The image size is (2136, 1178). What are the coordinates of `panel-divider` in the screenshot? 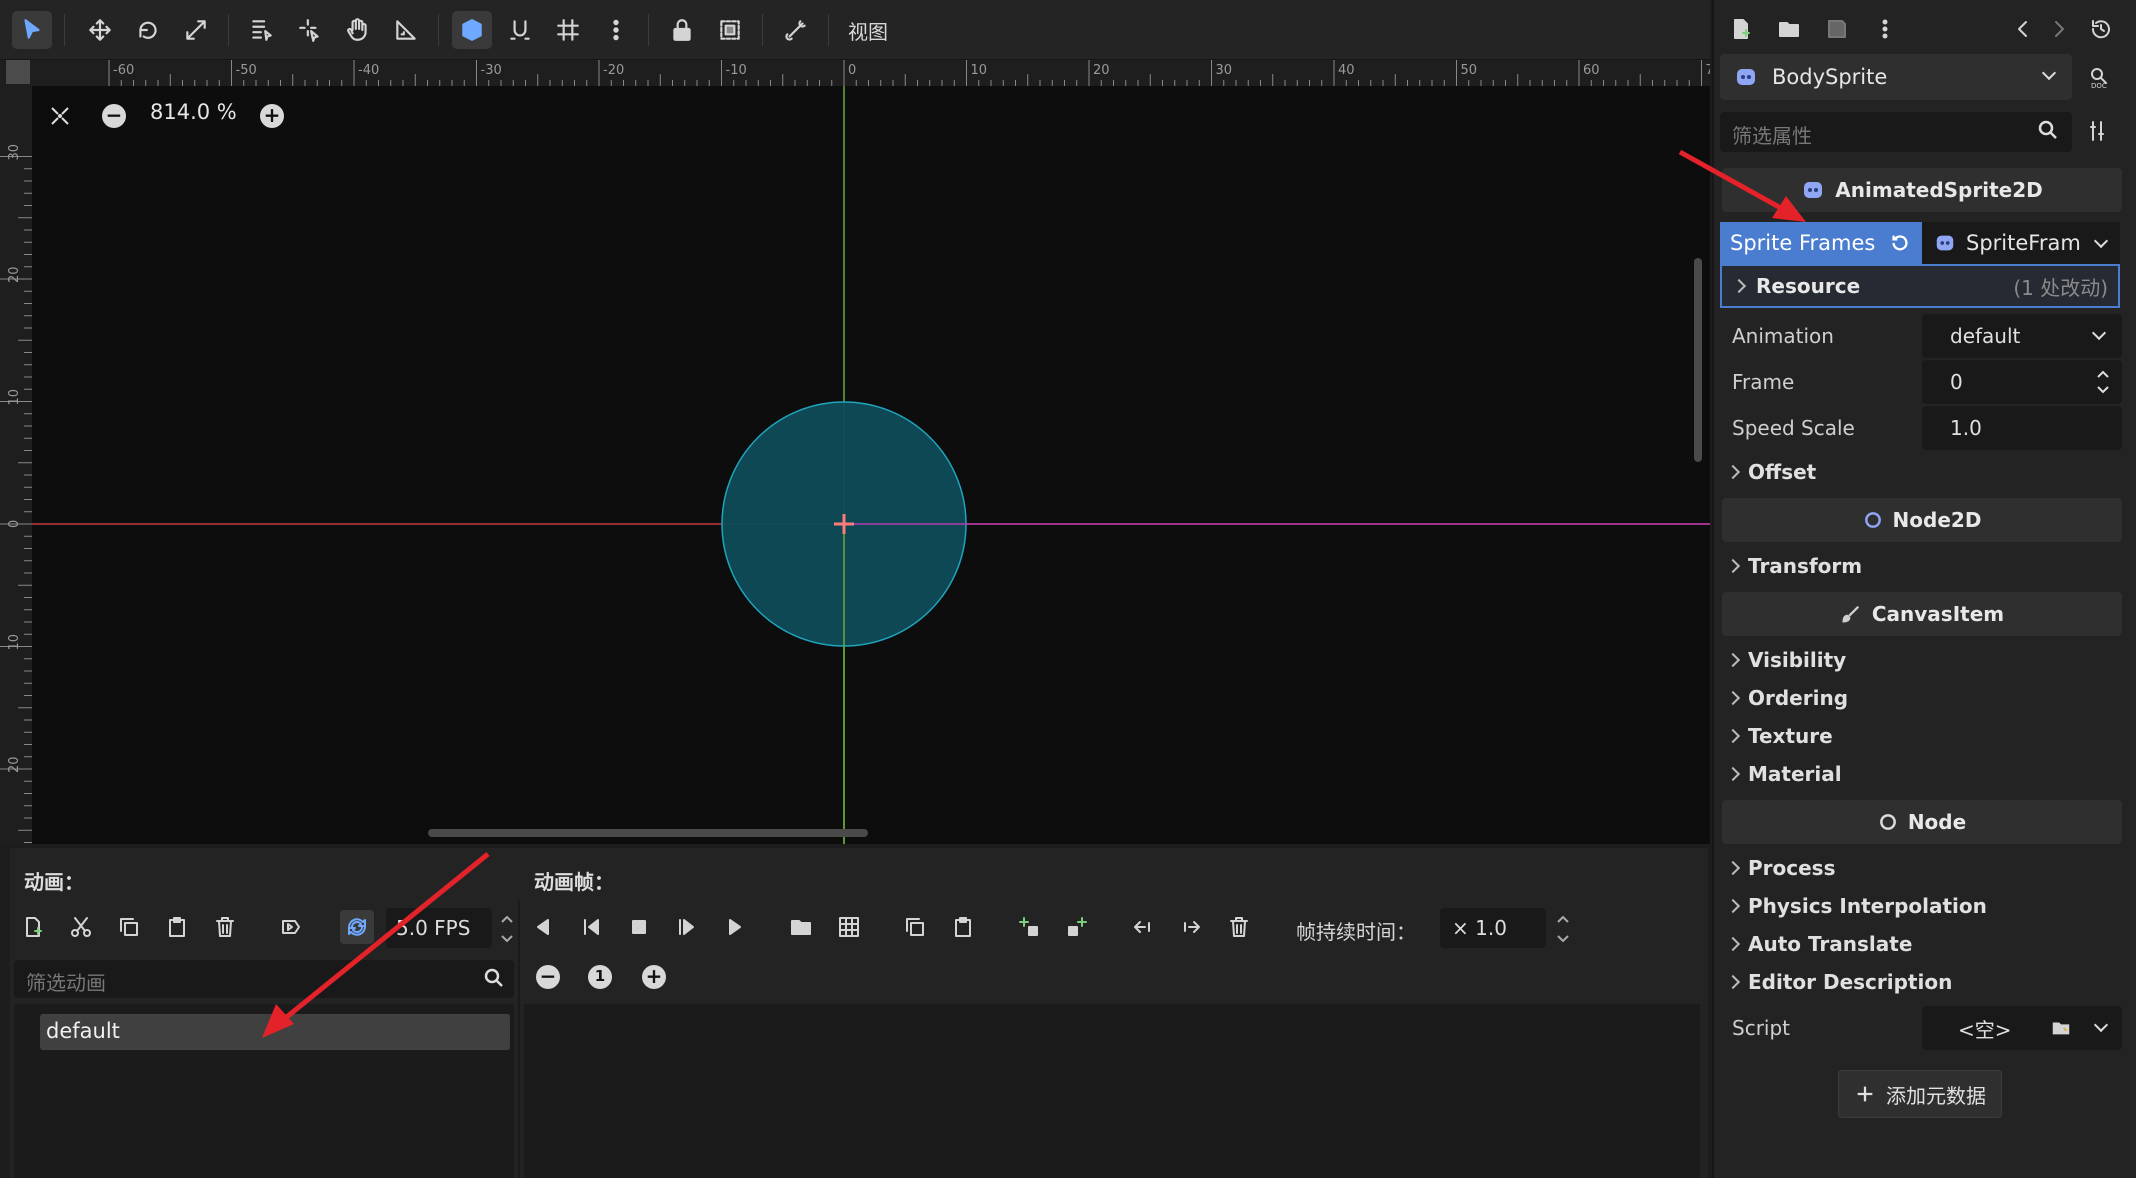 It's located at (519, 1039).